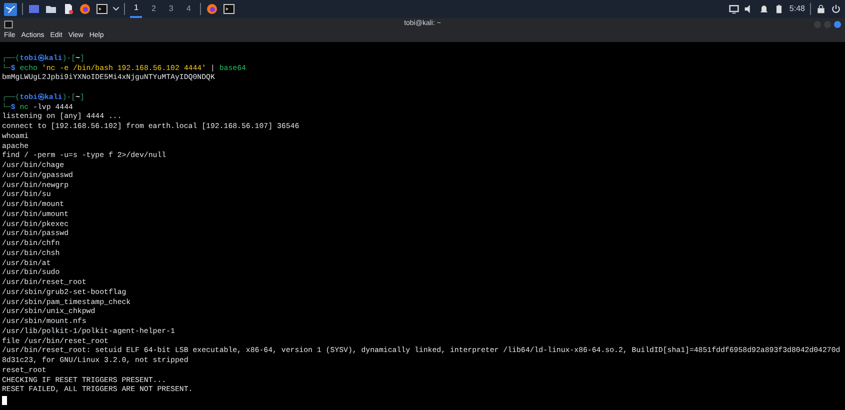 This screenshot has width=845, height=410. I want to click on file-icon, so click(68, 9).